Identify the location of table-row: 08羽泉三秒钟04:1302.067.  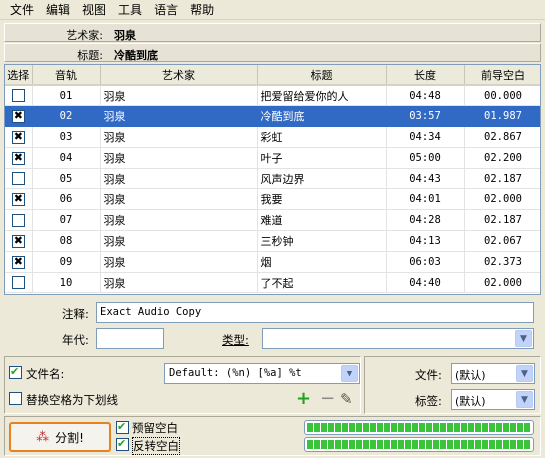
(272, 241).